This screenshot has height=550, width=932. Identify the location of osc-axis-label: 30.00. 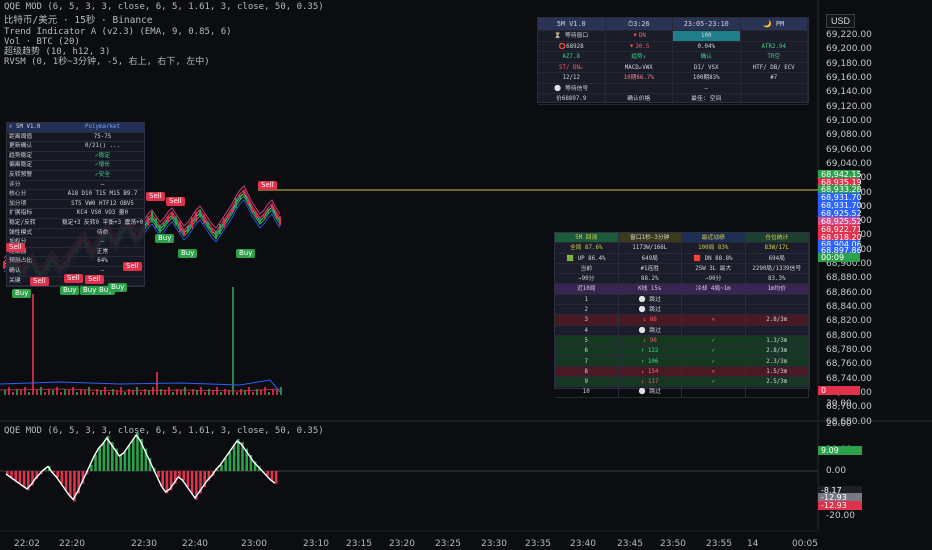
(839, 404).